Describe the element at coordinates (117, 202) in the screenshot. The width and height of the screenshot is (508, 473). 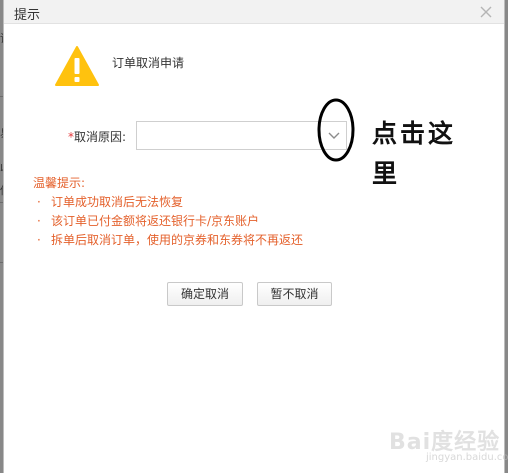
I see `tip-text: 订单成功取消后无法恢复` at that location.